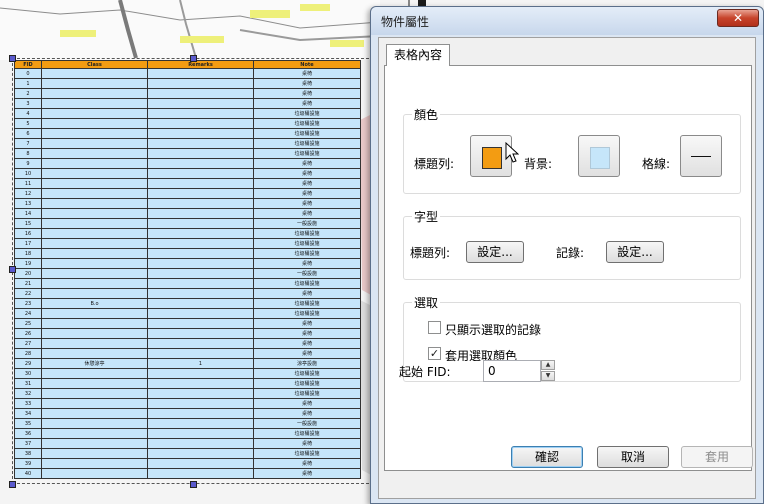 Image resolution: width=764 pixels, height=504 pixels. Describe the element at coordinates (492, 158) in the screenshot. I see `header-color-swatch` at that location.